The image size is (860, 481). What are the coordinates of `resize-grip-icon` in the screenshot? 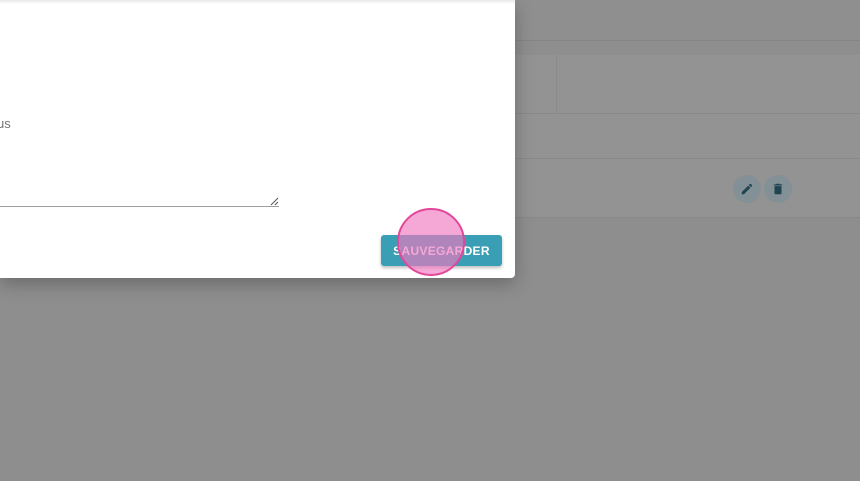 It's located at (274, 201).